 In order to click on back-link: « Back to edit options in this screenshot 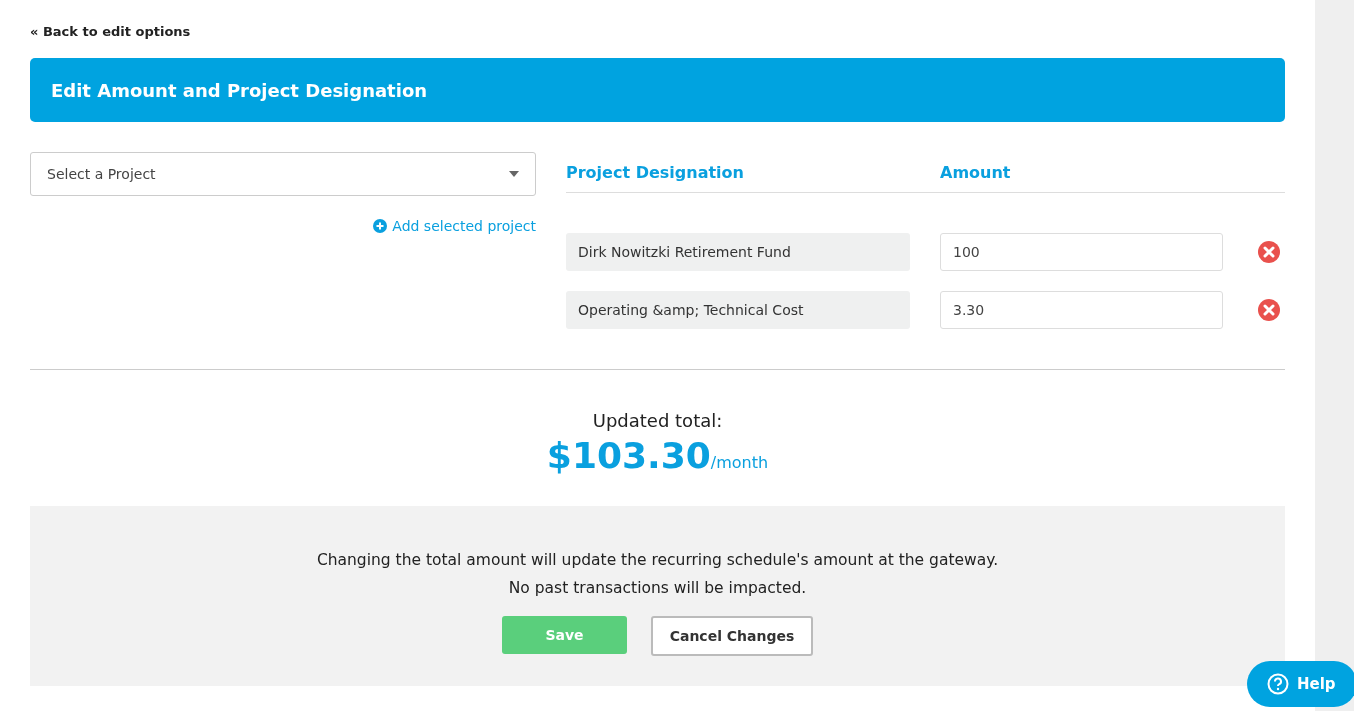, I will do `click(110, 31)`.